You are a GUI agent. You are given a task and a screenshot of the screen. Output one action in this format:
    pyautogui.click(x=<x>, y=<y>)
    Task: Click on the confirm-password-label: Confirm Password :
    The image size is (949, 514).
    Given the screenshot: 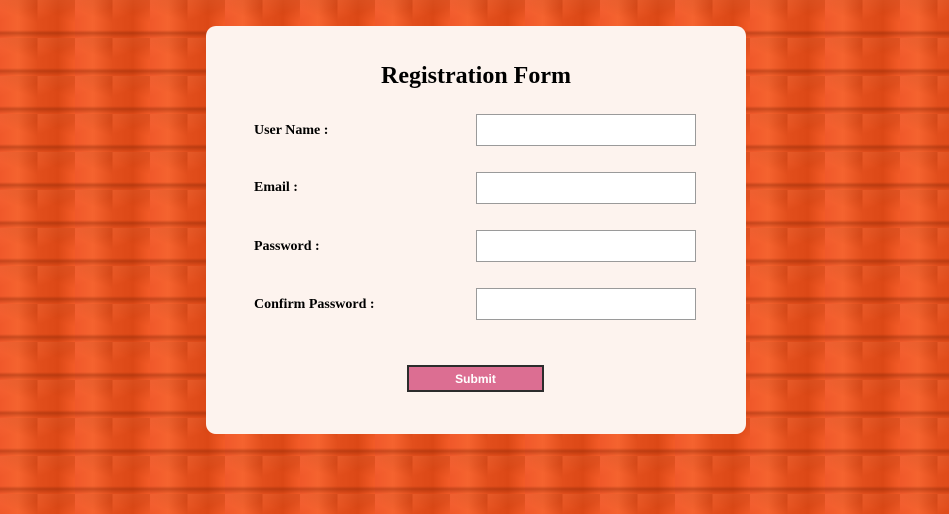 What is the action you would take?
    pyautogui.click(x=314, y=304)
    